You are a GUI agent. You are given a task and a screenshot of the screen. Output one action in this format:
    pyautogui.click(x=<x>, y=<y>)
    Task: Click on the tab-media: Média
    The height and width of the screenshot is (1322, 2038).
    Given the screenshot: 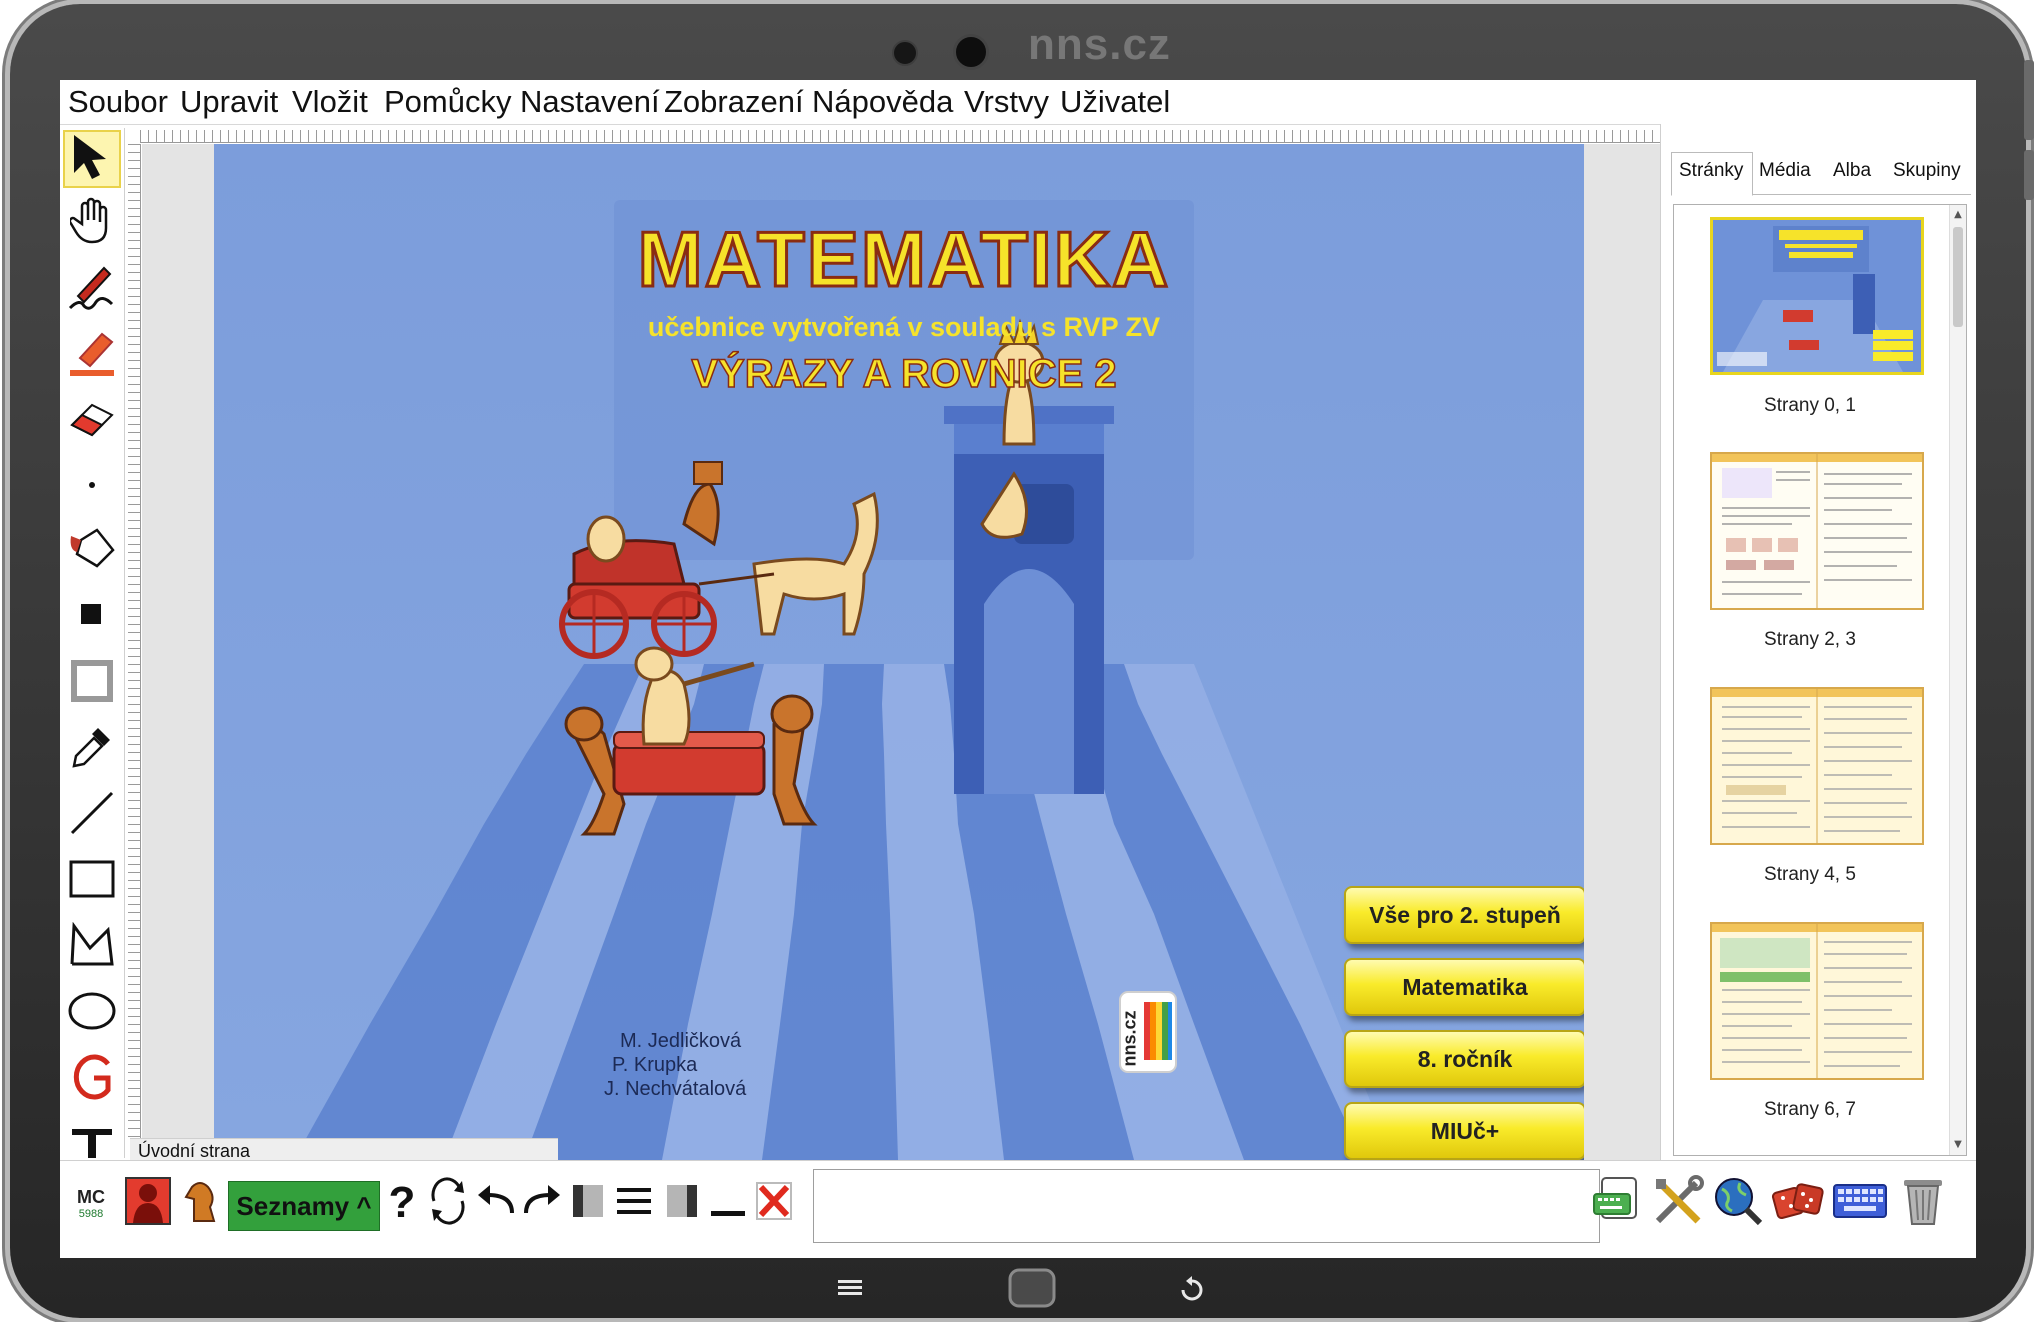 What is the action you would take?
    pyautogui.click(x=1785, y=171)
    